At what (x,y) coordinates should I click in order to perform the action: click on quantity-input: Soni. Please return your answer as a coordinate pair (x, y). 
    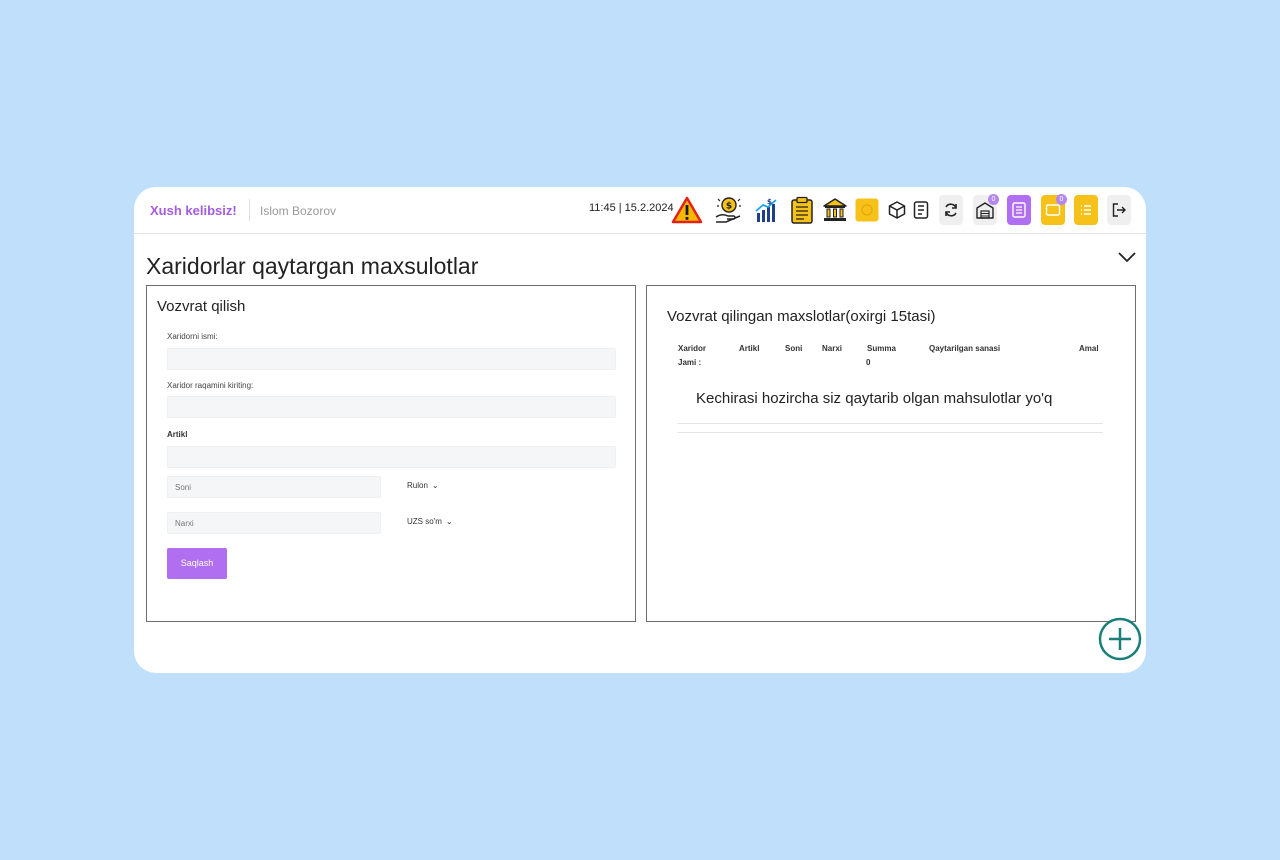
    Looking at the image, I should click on (274, 487).